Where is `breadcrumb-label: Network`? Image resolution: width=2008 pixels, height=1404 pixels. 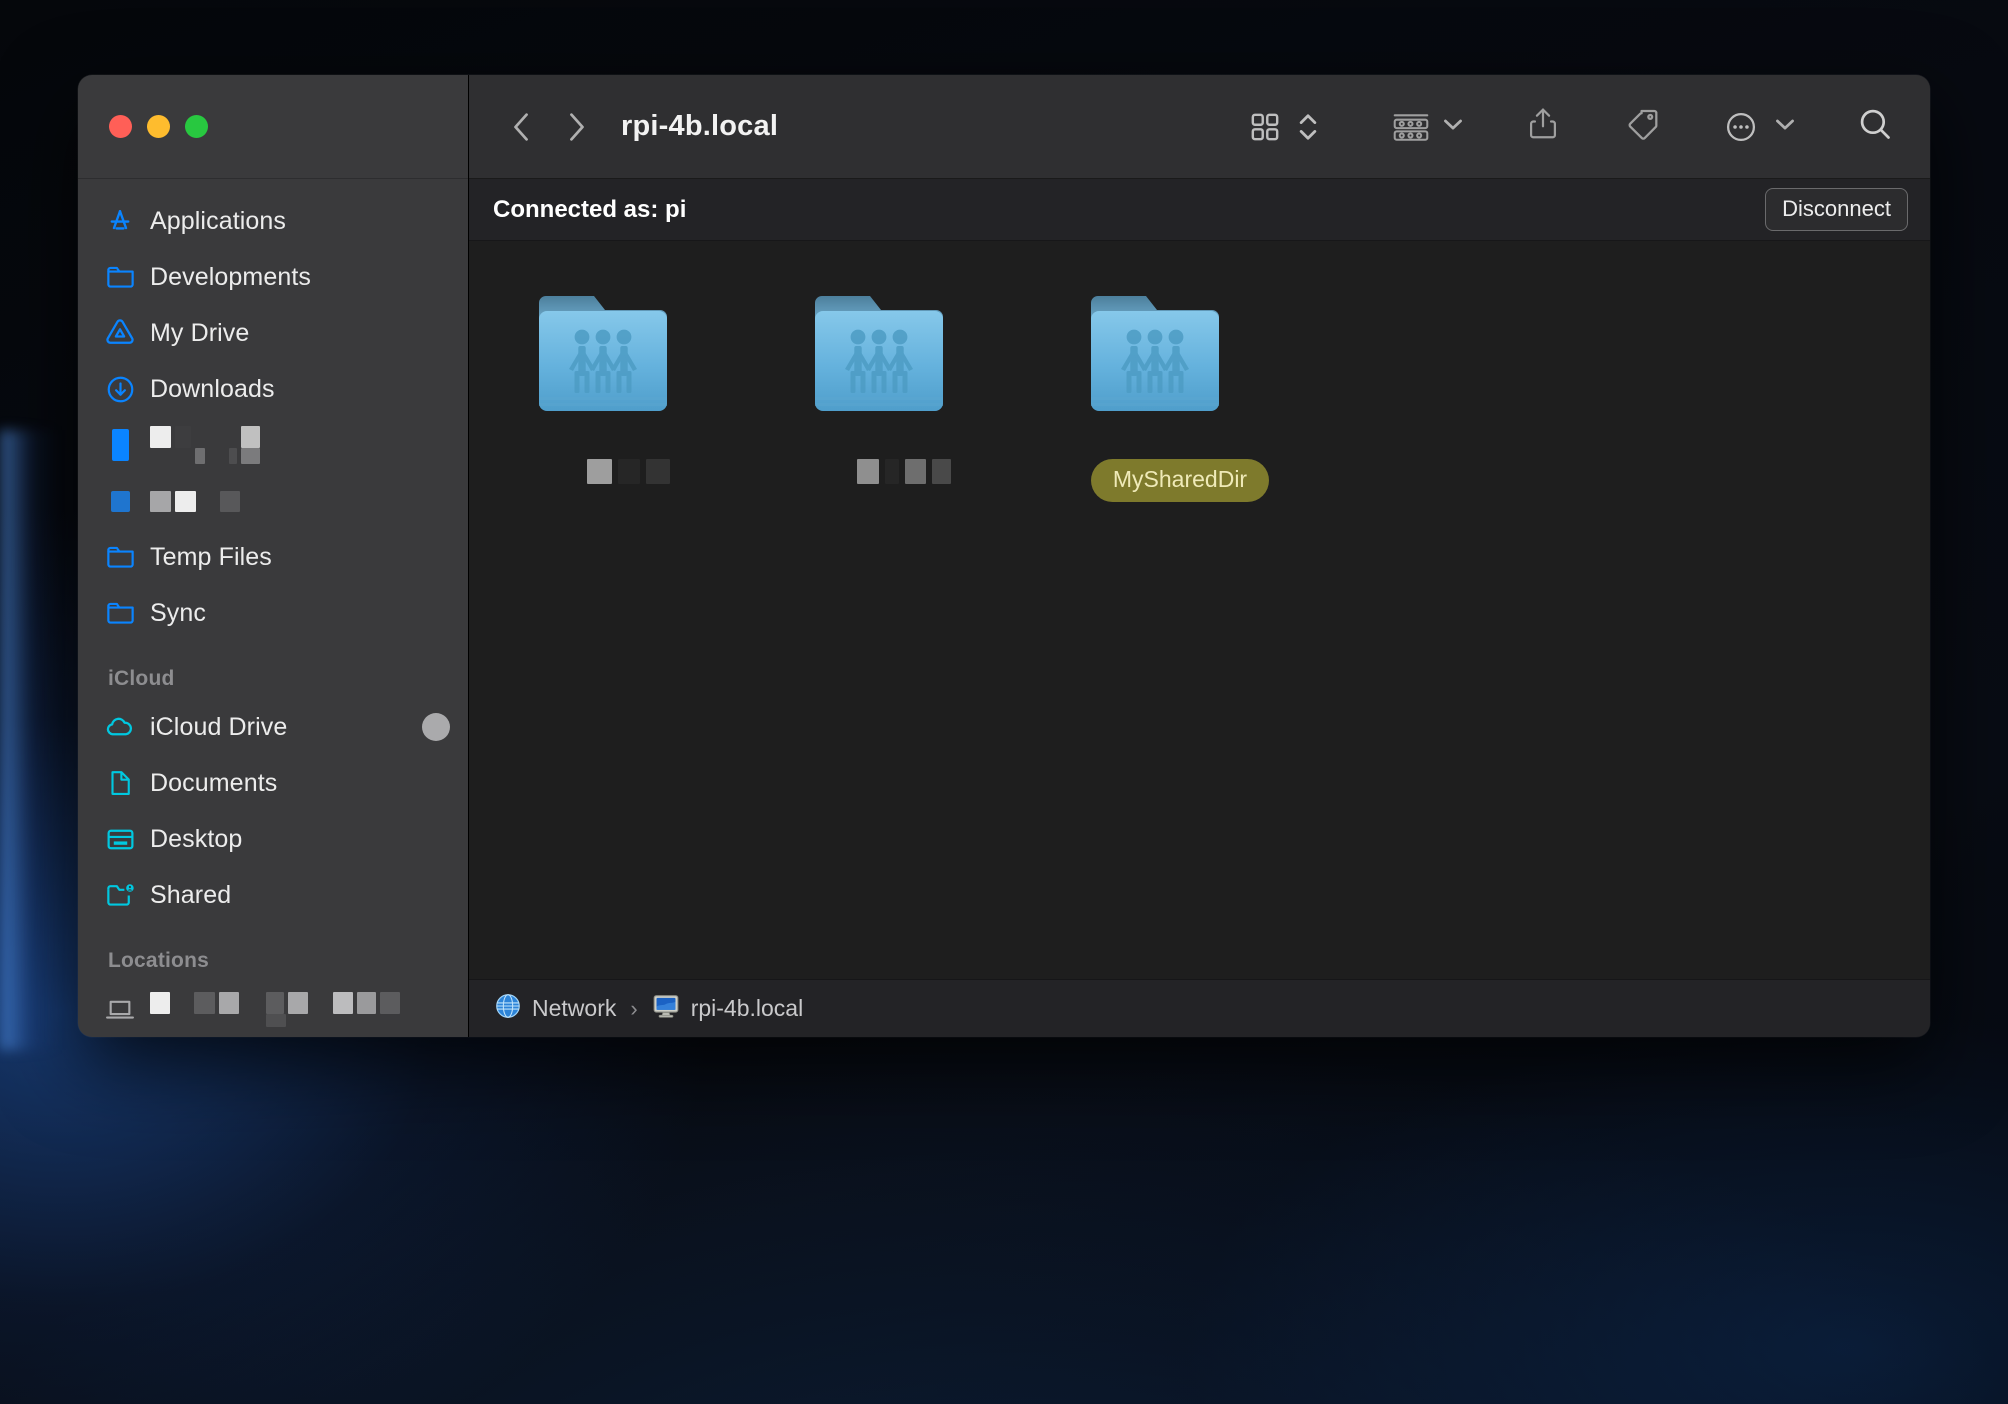
breadcrumb-label: Network is located at coordinates (574, 1008).